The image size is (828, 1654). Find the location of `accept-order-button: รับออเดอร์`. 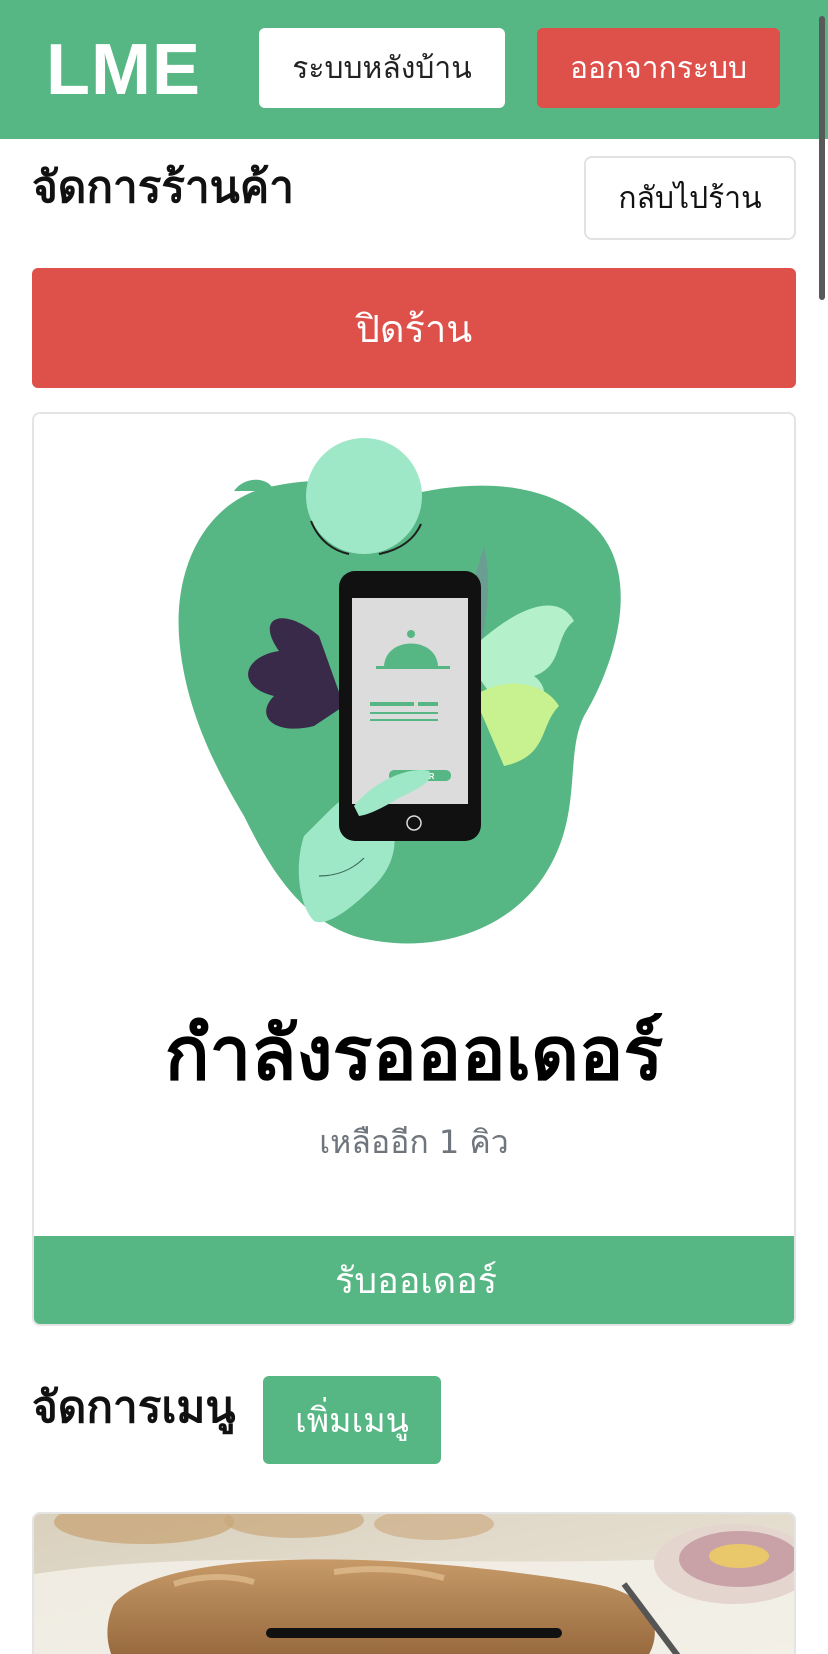

accept-order-button: รับออเดอร์ is located at coordinates (414, 1280).